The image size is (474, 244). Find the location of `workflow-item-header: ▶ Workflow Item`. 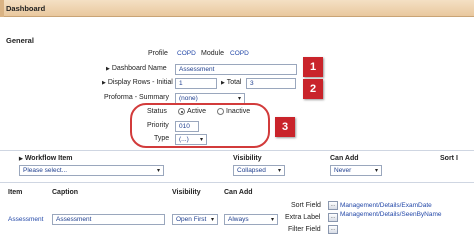

workflow-item-header: ▶ Workflow Item is located at coordinates (46, 158).